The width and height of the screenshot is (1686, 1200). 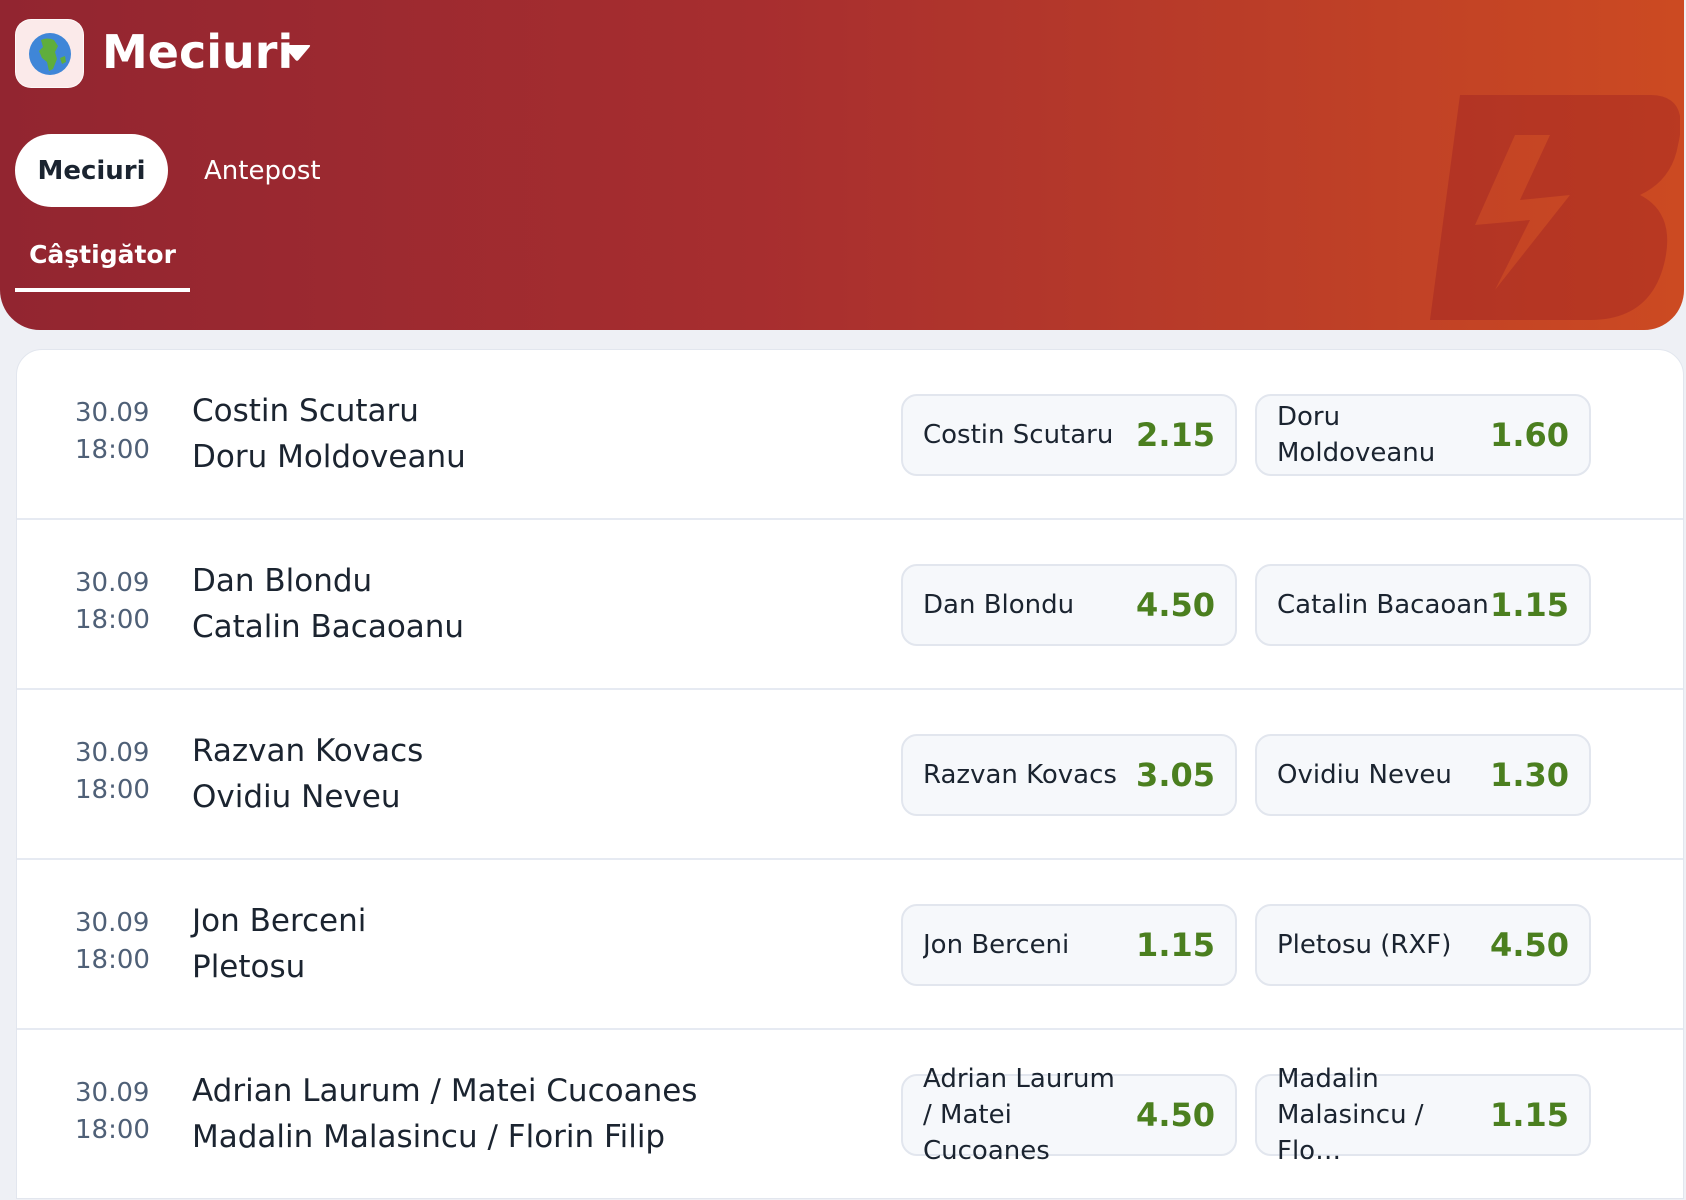 I want to click on odds-label: Jon Berceni, so click(x=996, y=945).